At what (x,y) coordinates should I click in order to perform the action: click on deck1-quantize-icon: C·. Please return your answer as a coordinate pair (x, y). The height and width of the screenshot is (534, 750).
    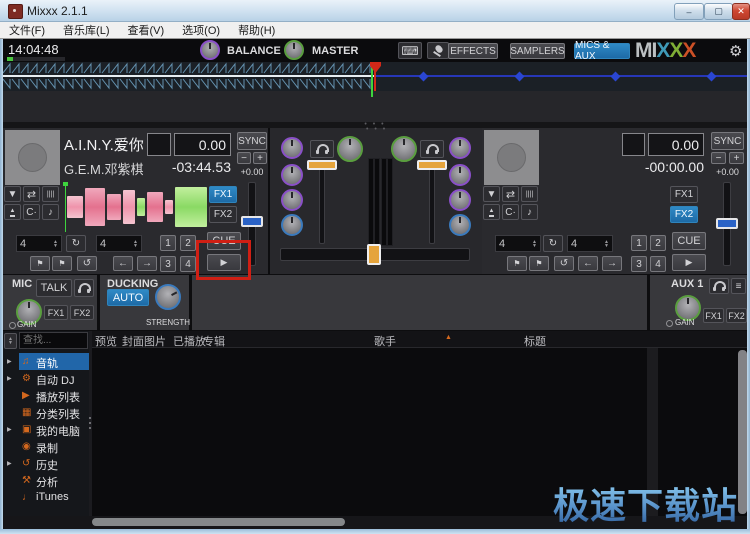
    Looking at the image, I should click on (31, 212).